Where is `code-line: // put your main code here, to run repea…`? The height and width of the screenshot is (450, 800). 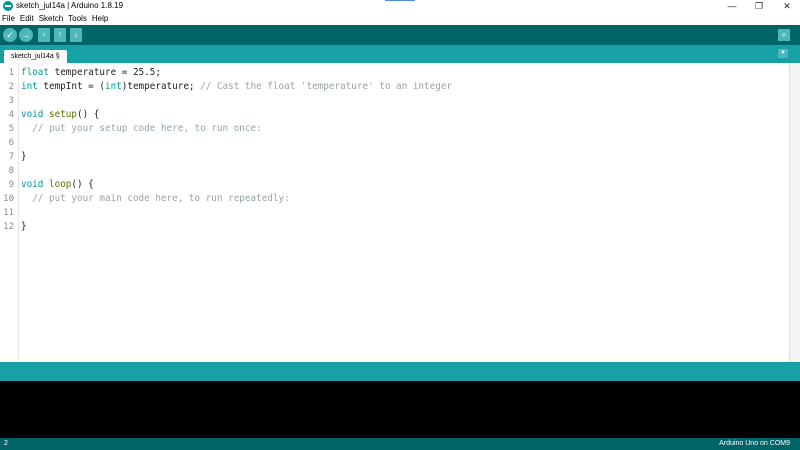 code-line: // put your main code here, to run repea… is located at coordinates (404, 199).